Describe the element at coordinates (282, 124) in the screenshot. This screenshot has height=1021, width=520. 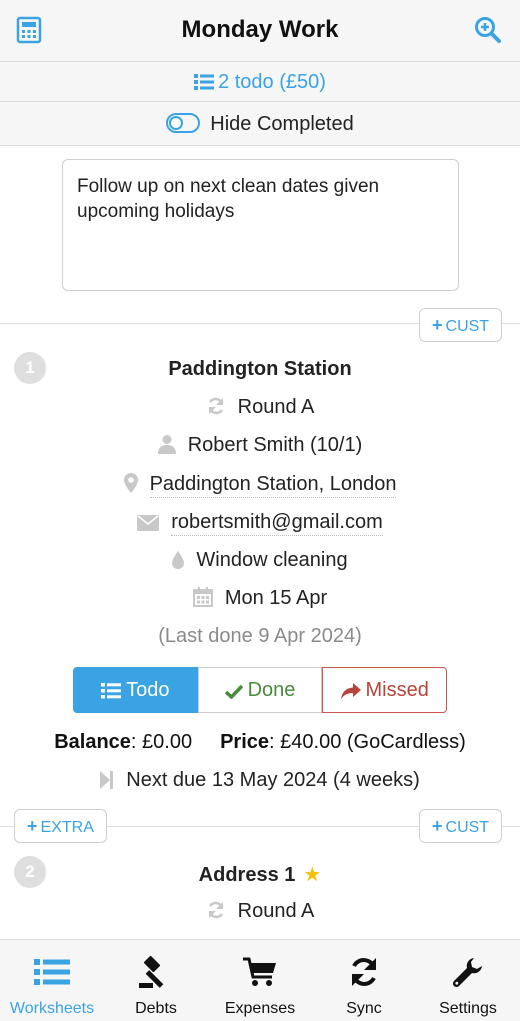
I see `hide-completed-label: Hide Completed` at that location.